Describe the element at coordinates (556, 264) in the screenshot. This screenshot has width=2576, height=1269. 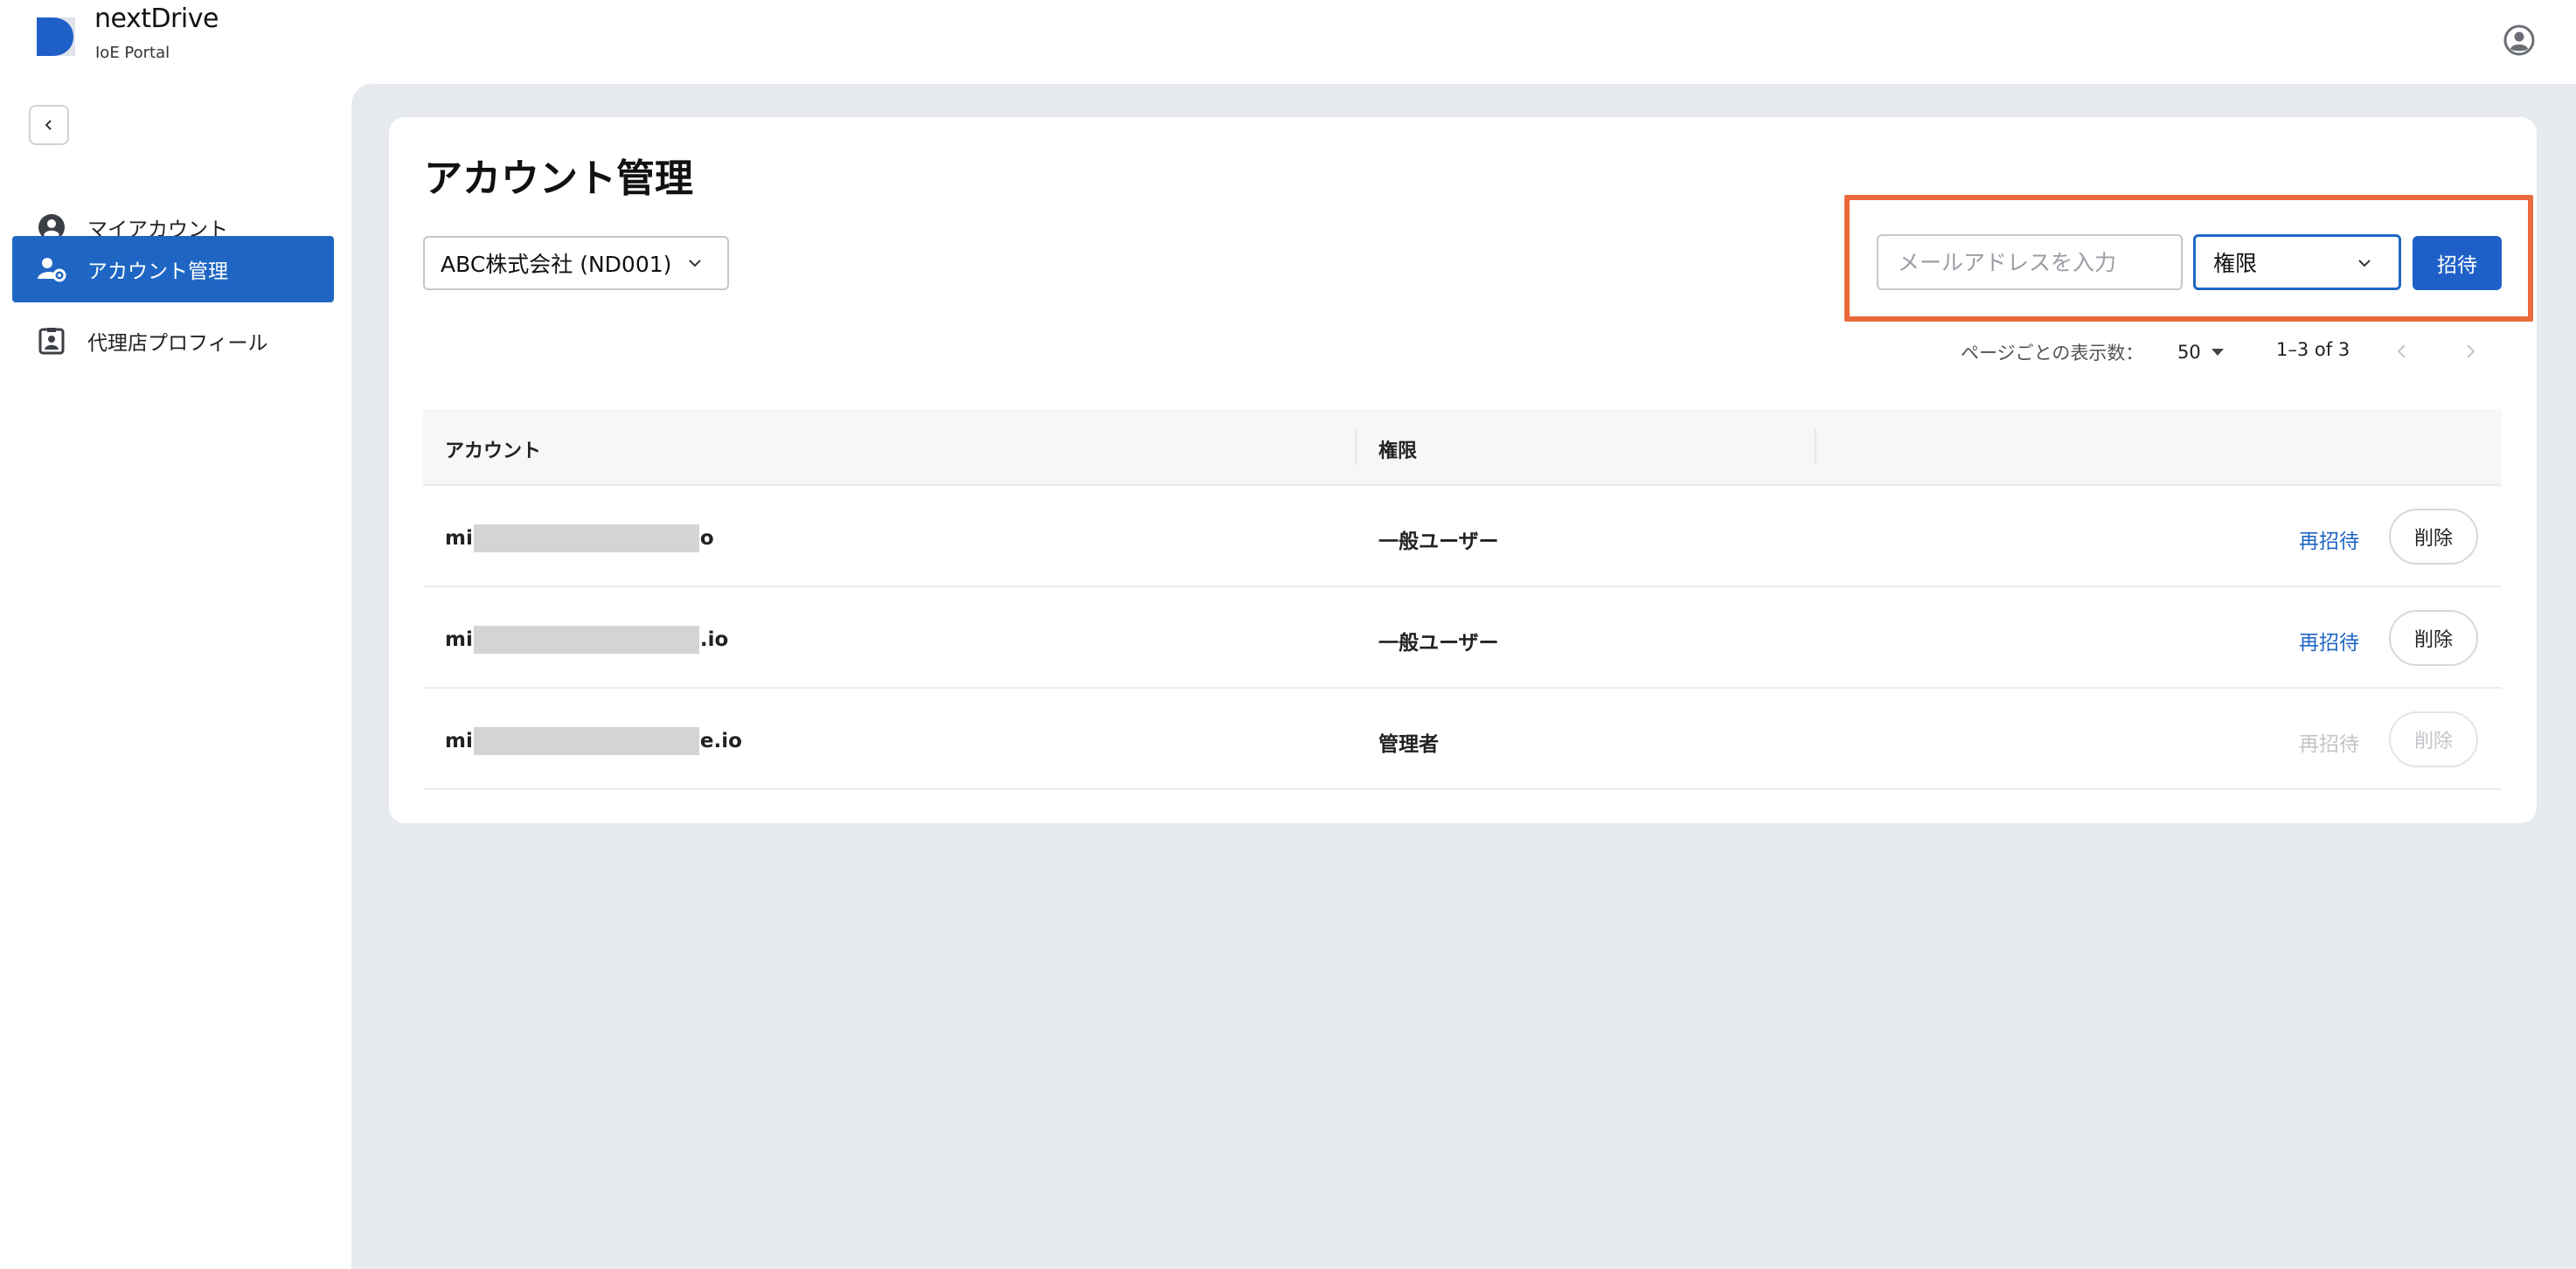
I see `company-select-value: ABC株式会社 (ND001)` at that location.